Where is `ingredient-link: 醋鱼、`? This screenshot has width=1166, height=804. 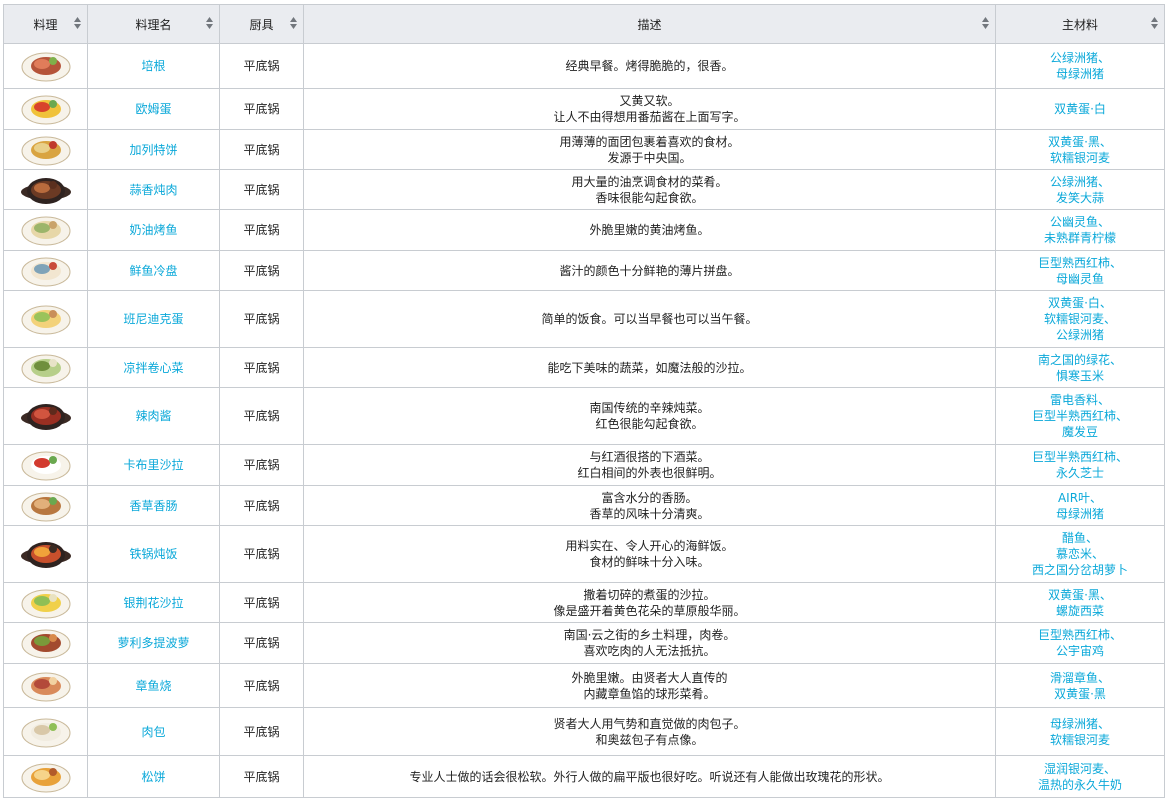 ingredient-link: 醋鱼、 is located at coordinates (1080, 538).